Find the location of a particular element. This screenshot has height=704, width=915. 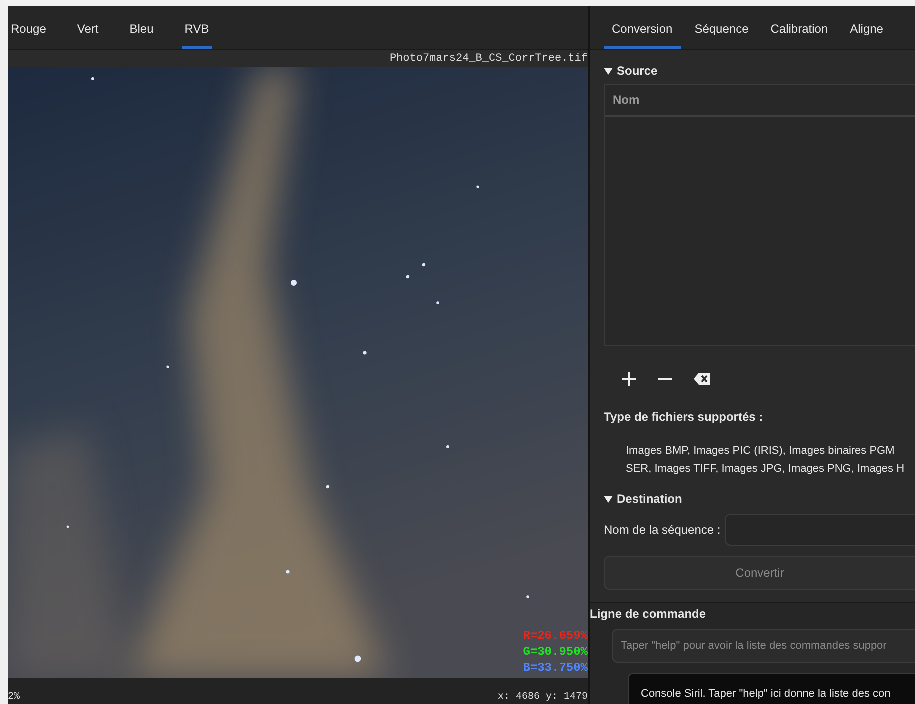

panel-tab: Calibration is located at coordinates (799, 35).